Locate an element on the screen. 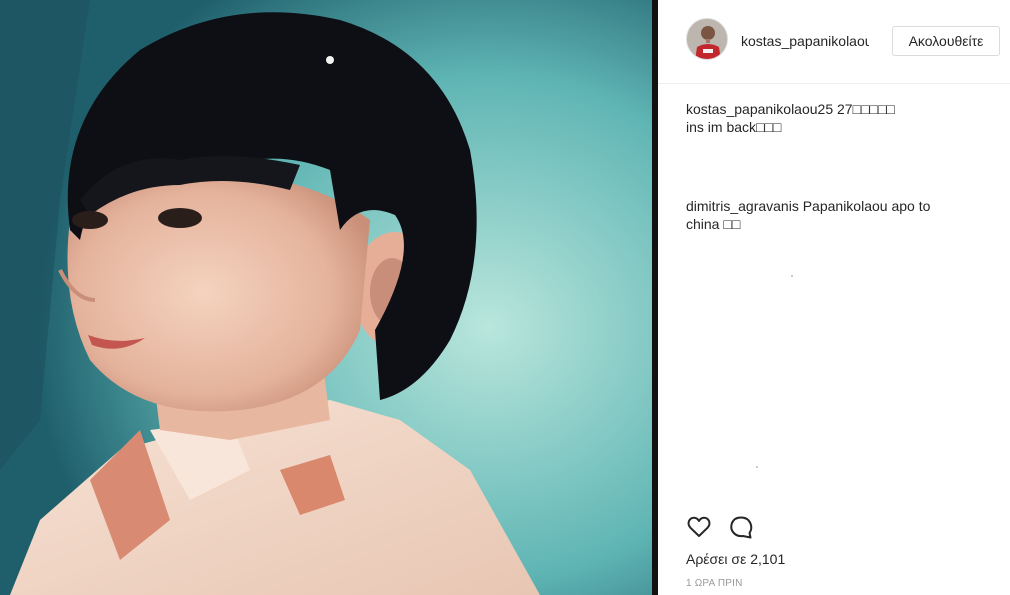  post-actions is located at coordinates (720, 527).